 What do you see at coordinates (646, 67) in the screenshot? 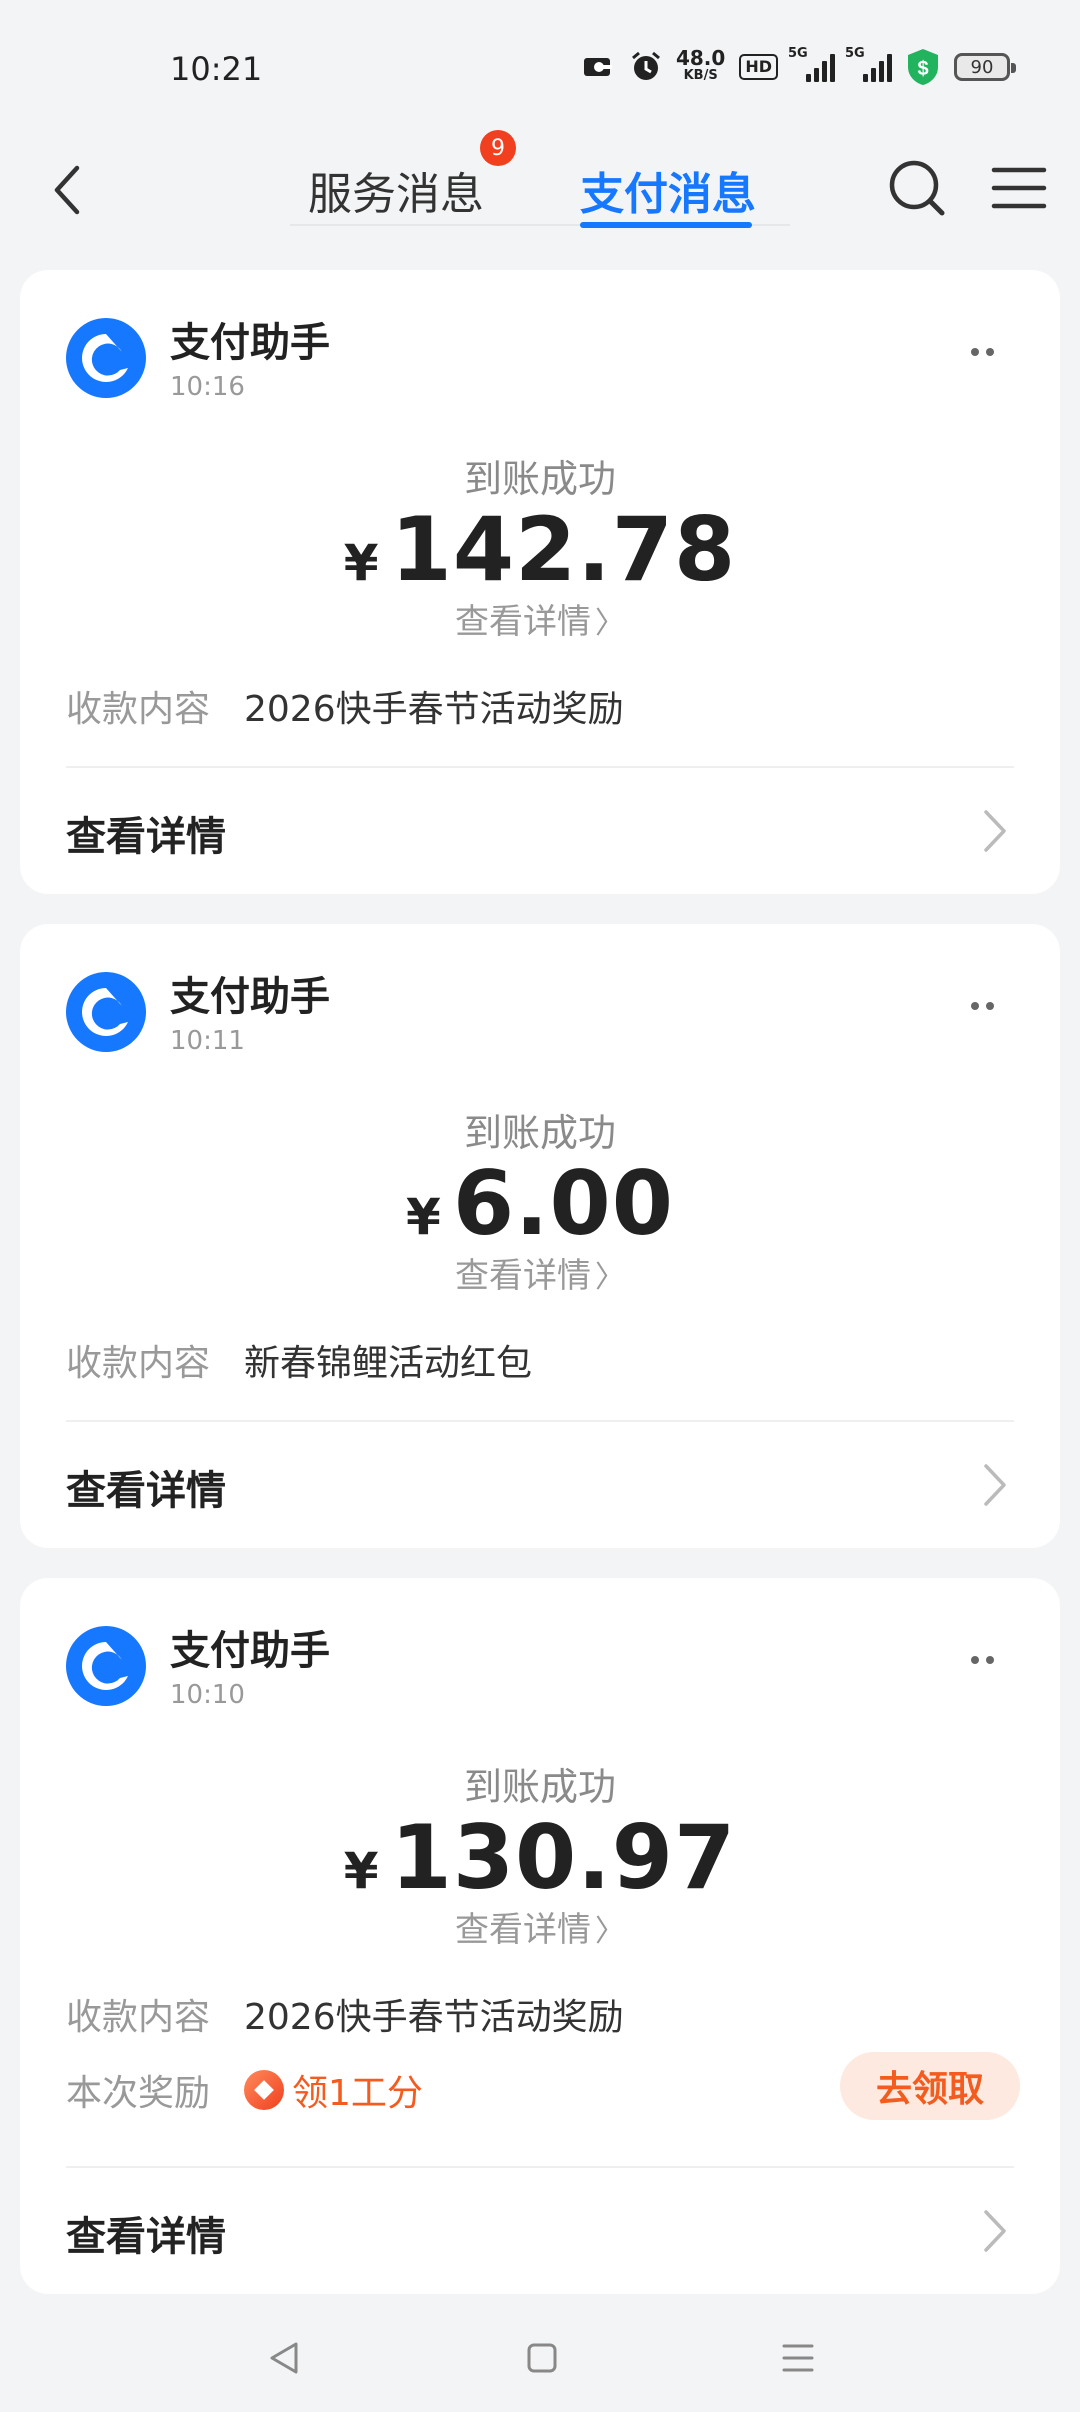
I see `alarm-icon` at bounding box center [646, 67].